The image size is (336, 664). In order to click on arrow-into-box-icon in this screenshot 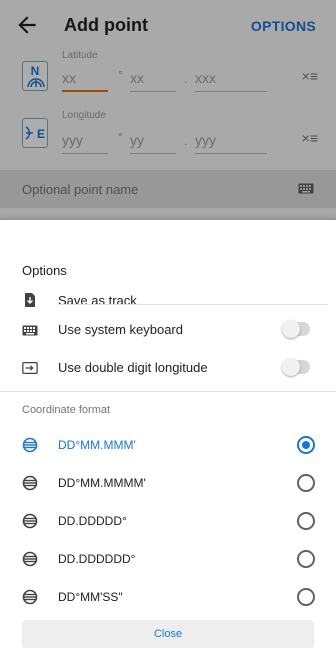, I will do `click(30, 368)`.